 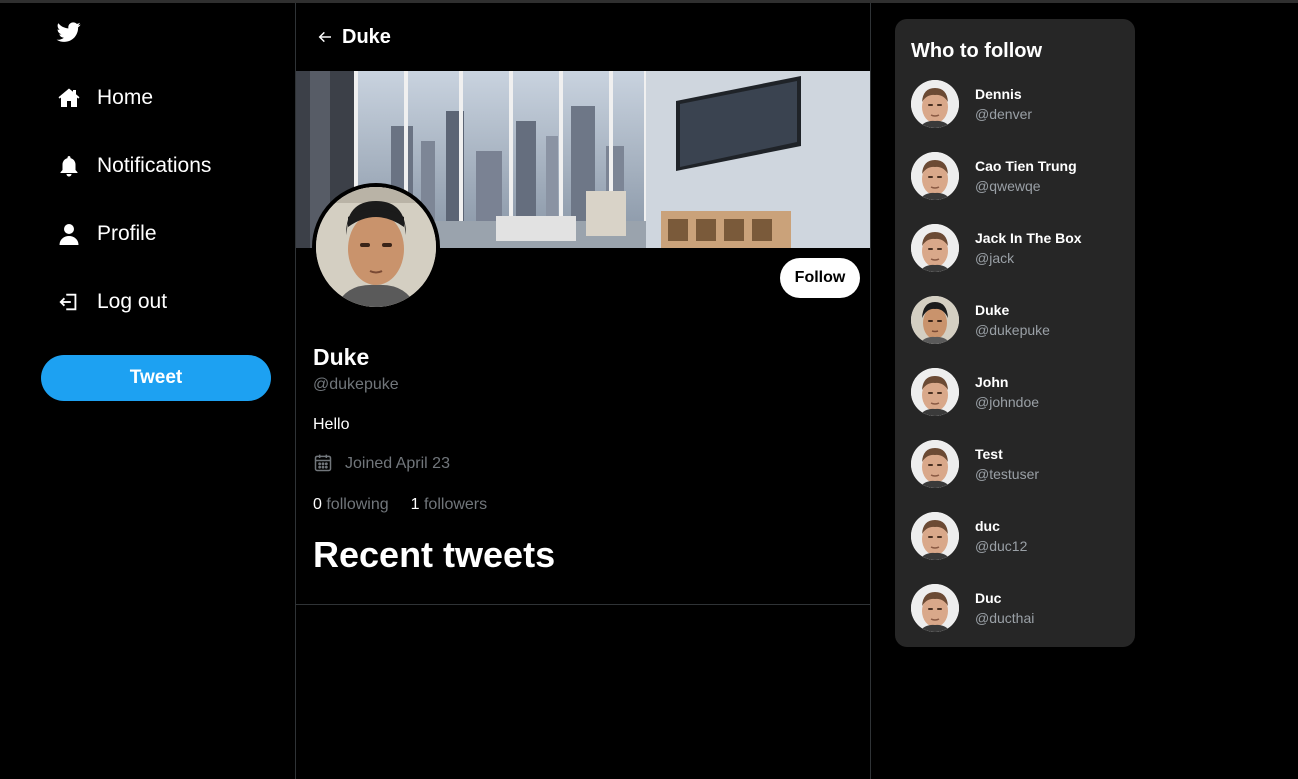 I want to click on following-stat: 0 following, so click(x=351, y=505).